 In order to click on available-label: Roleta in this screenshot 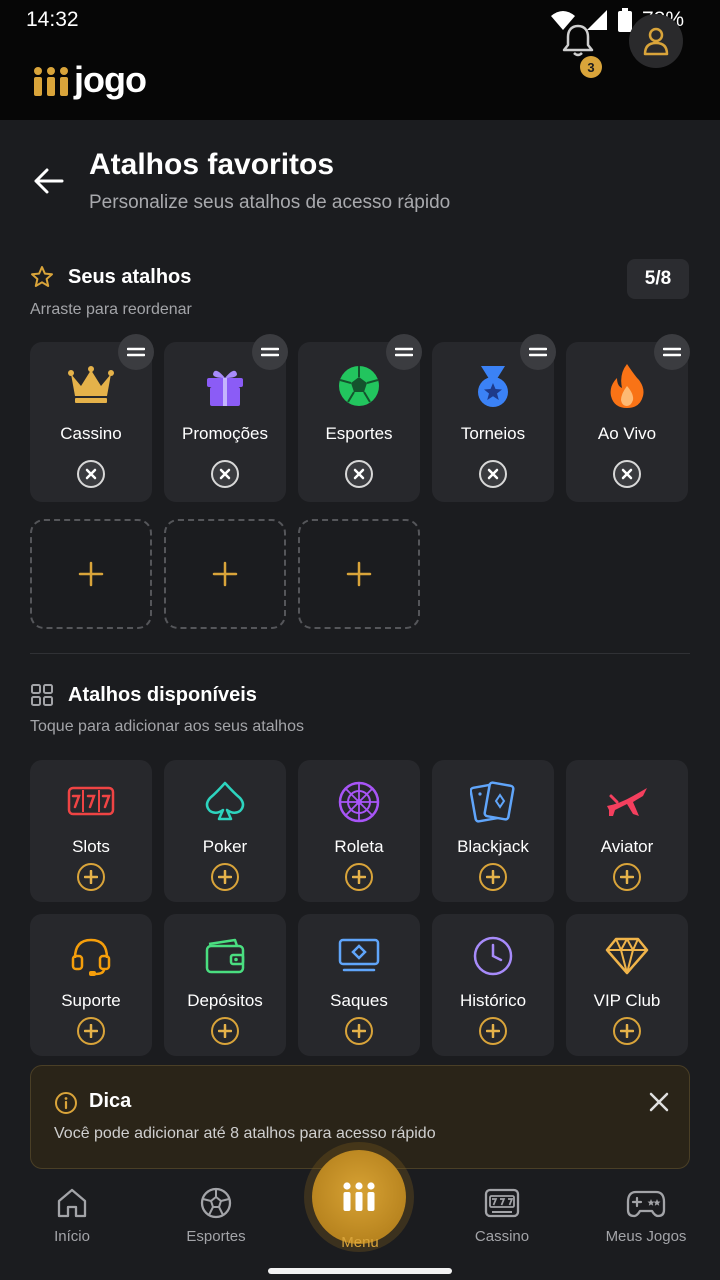, I will do `click(359, 846)`.